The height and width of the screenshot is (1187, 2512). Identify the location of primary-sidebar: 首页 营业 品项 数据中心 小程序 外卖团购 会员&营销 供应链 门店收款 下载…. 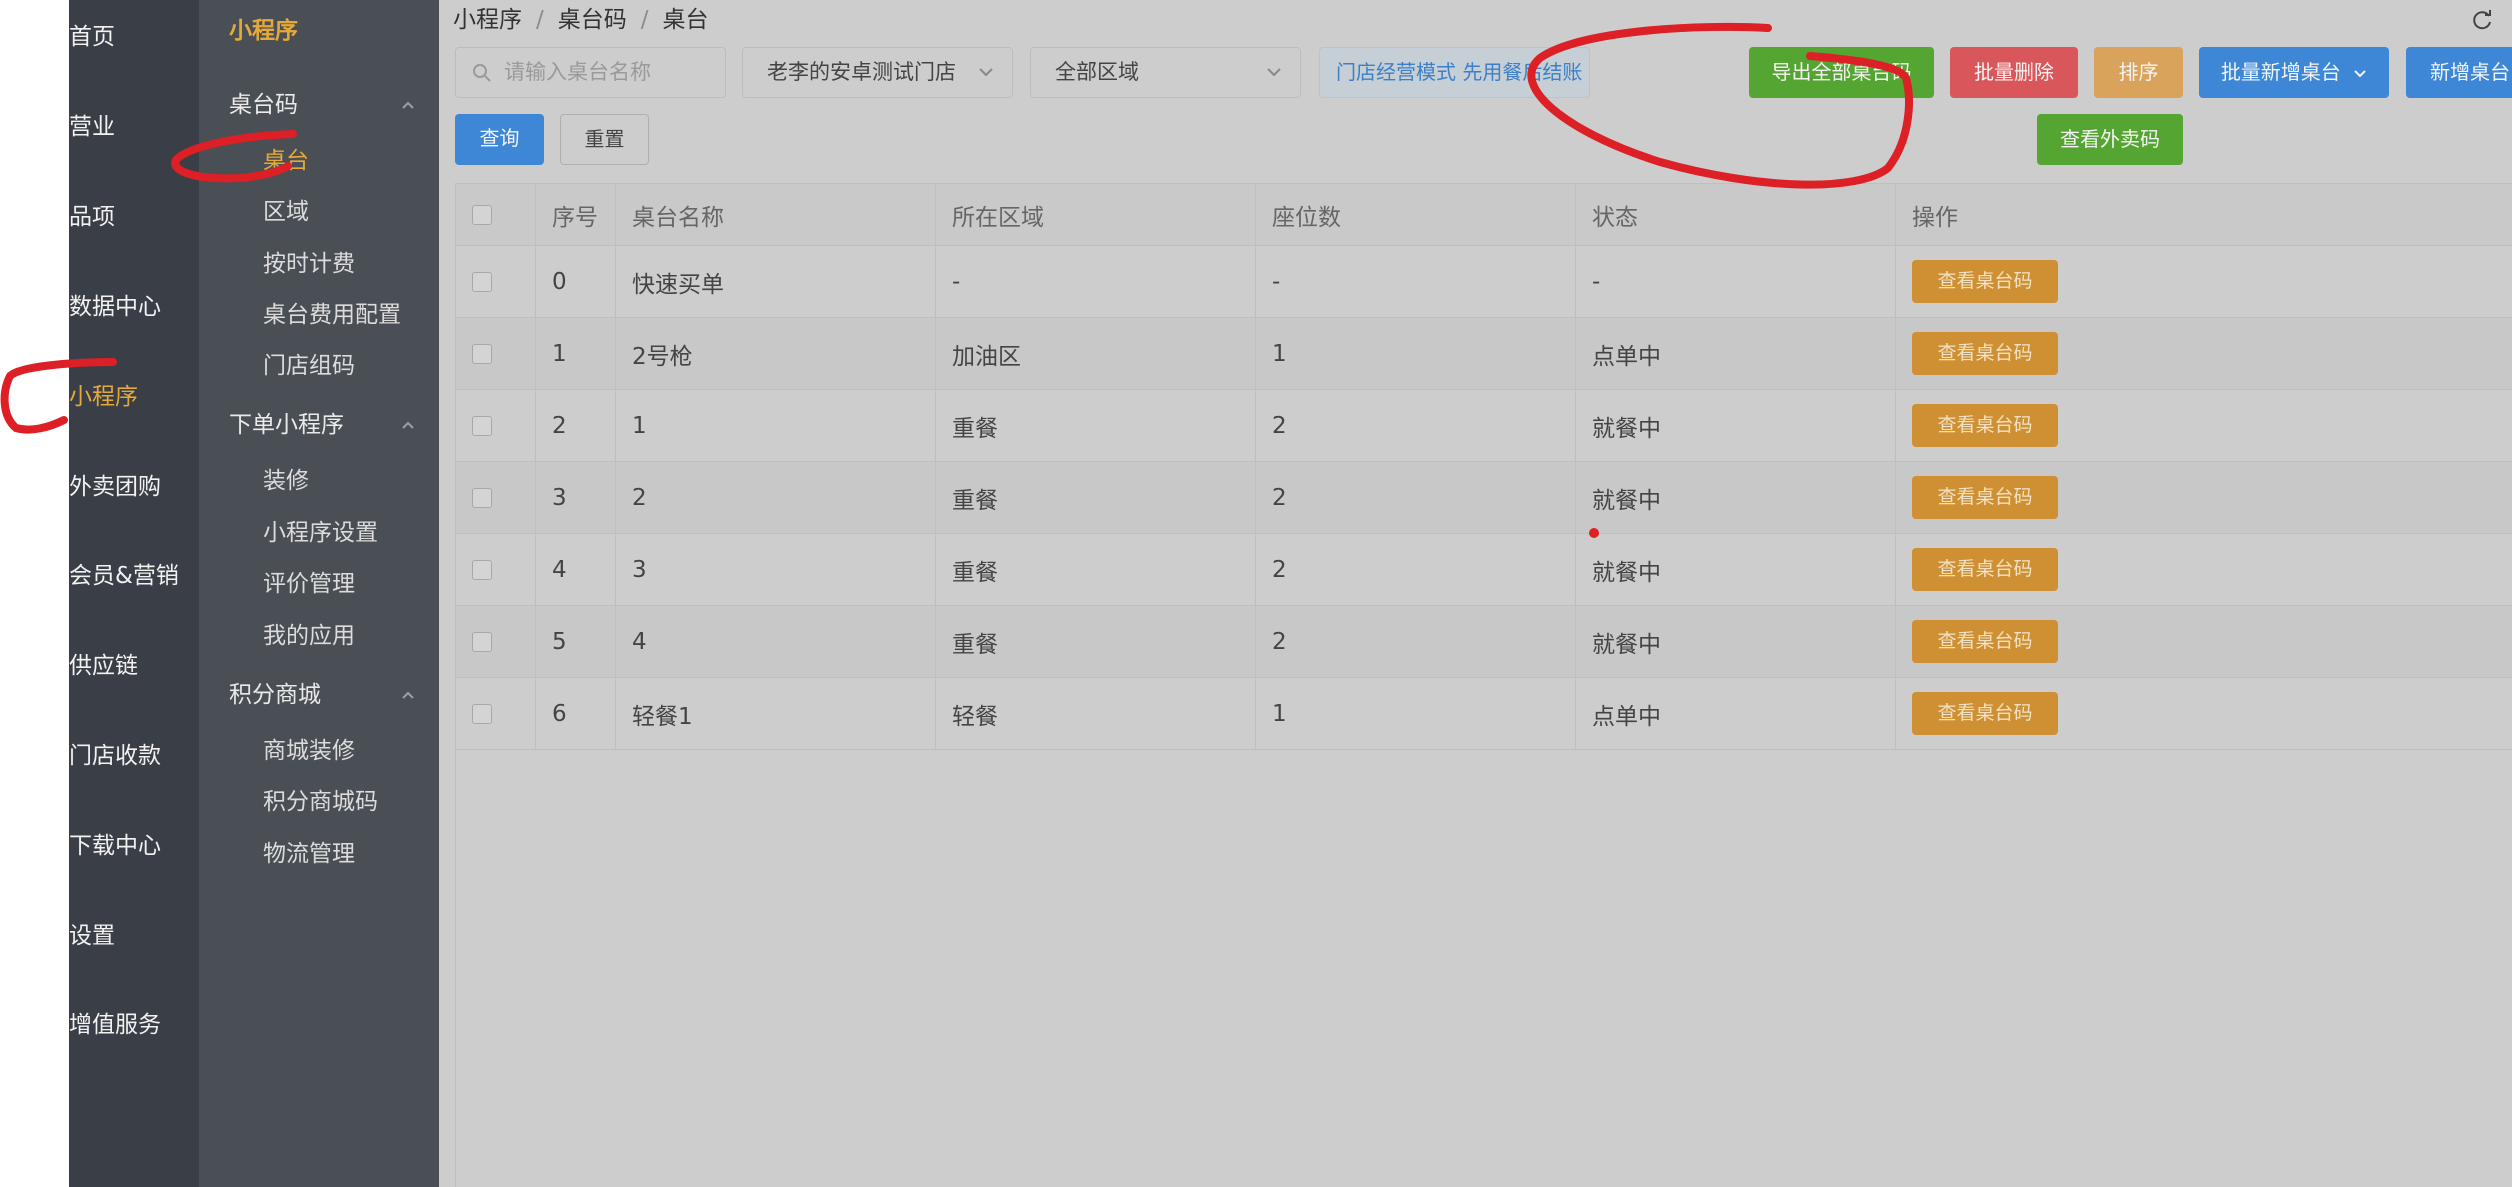
(134, 593).